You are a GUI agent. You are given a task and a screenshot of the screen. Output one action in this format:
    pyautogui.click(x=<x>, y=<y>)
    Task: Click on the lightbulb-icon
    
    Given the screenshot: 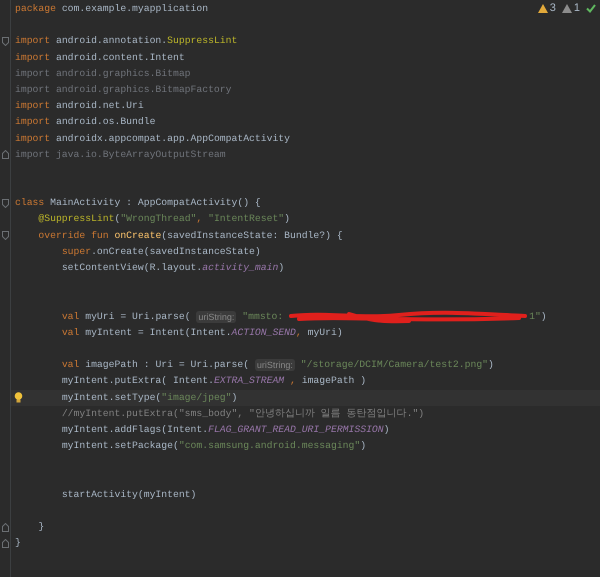 What is the action you would take?
    pyautogui.click(x=18, y=398)
    